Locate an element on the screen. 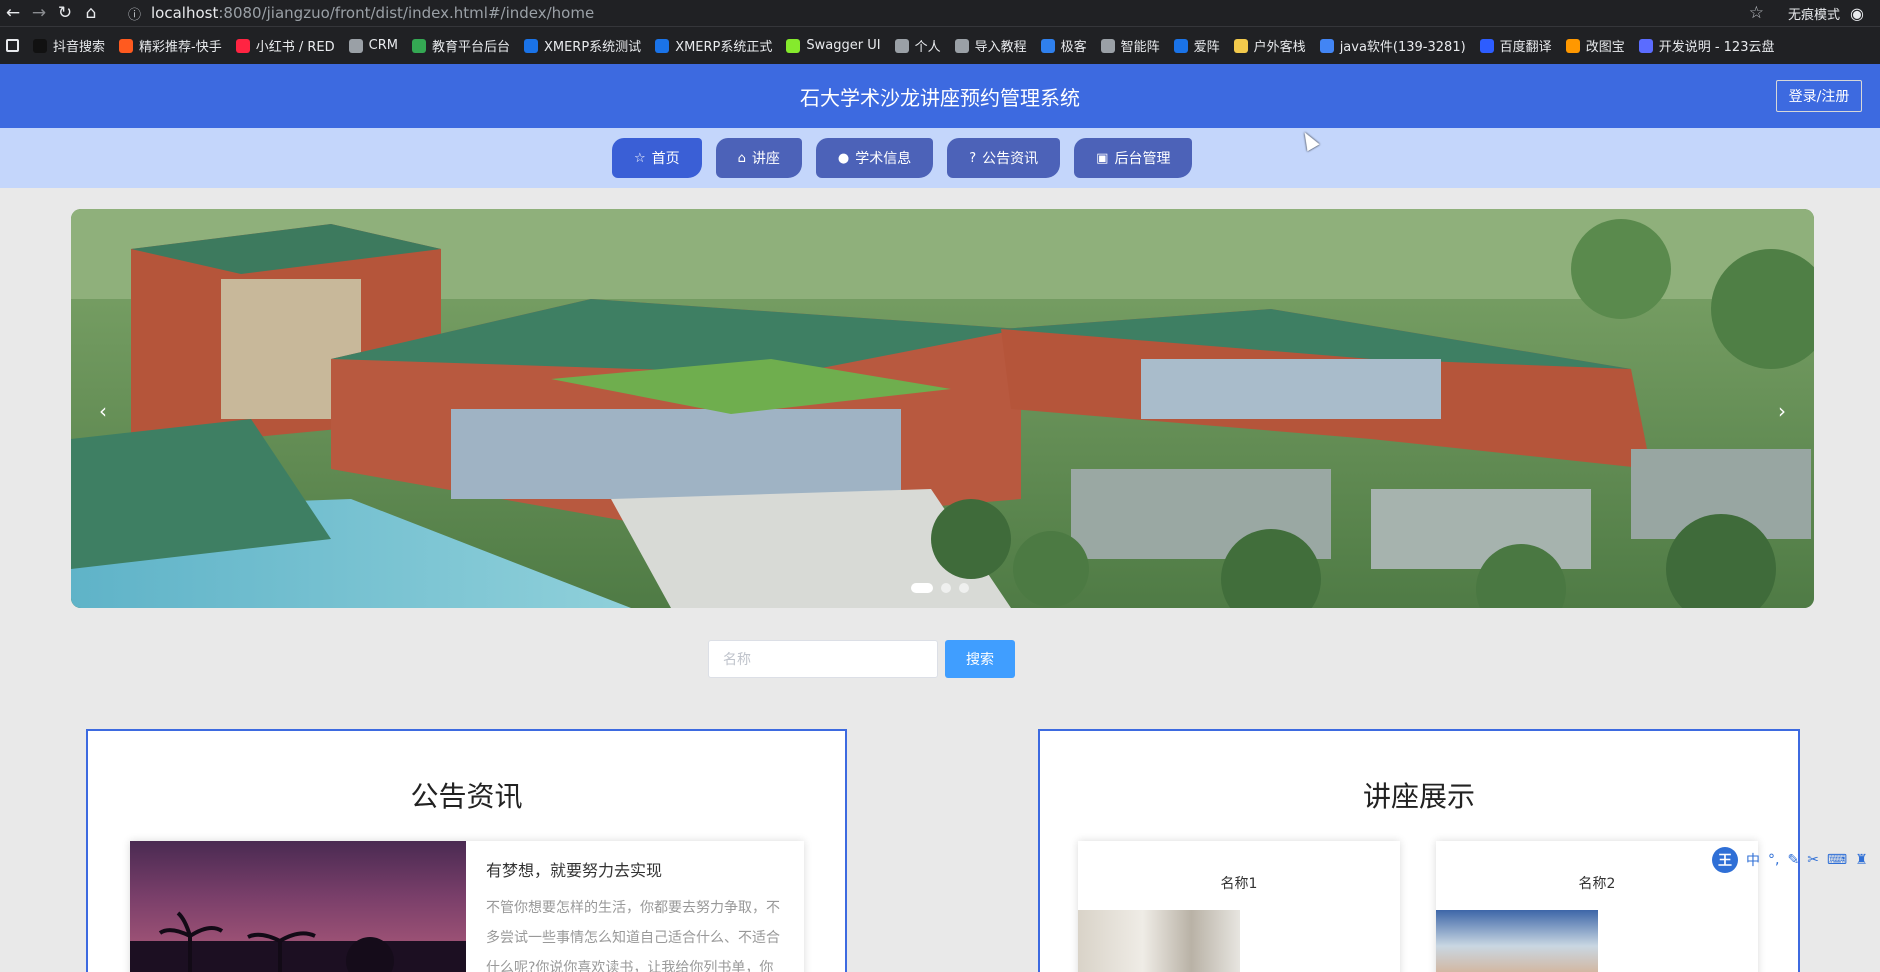  ime-logo-icon: 王 is located at coordinates (1725, 860).